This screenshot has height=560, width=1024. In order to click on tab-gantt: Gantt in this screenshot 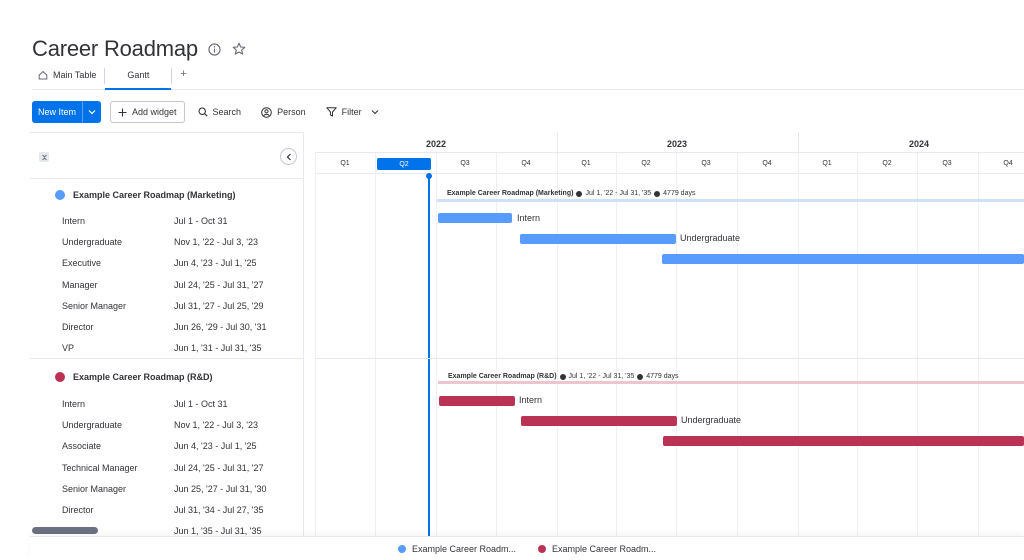, I will do `click(138, 77)`.